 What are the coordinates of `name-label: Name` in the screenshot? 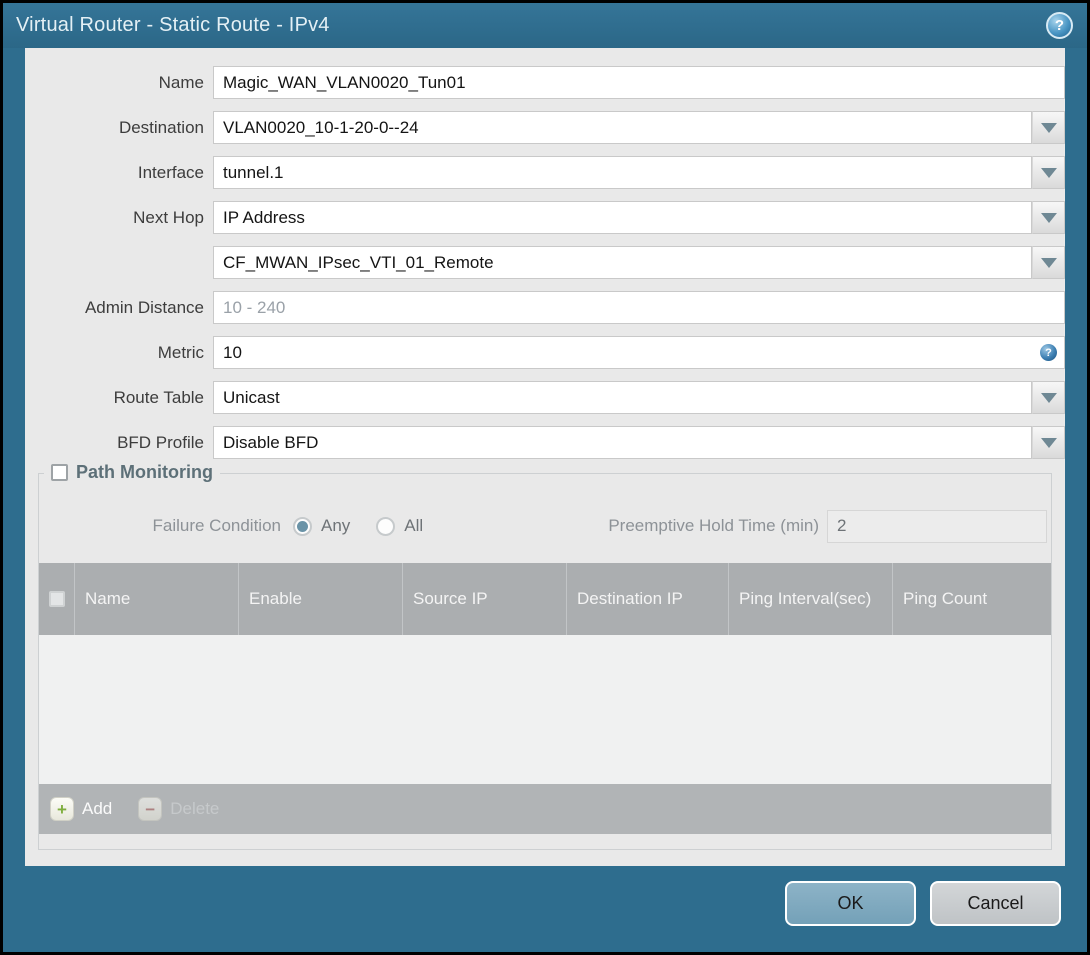 It's located at (181, 82).